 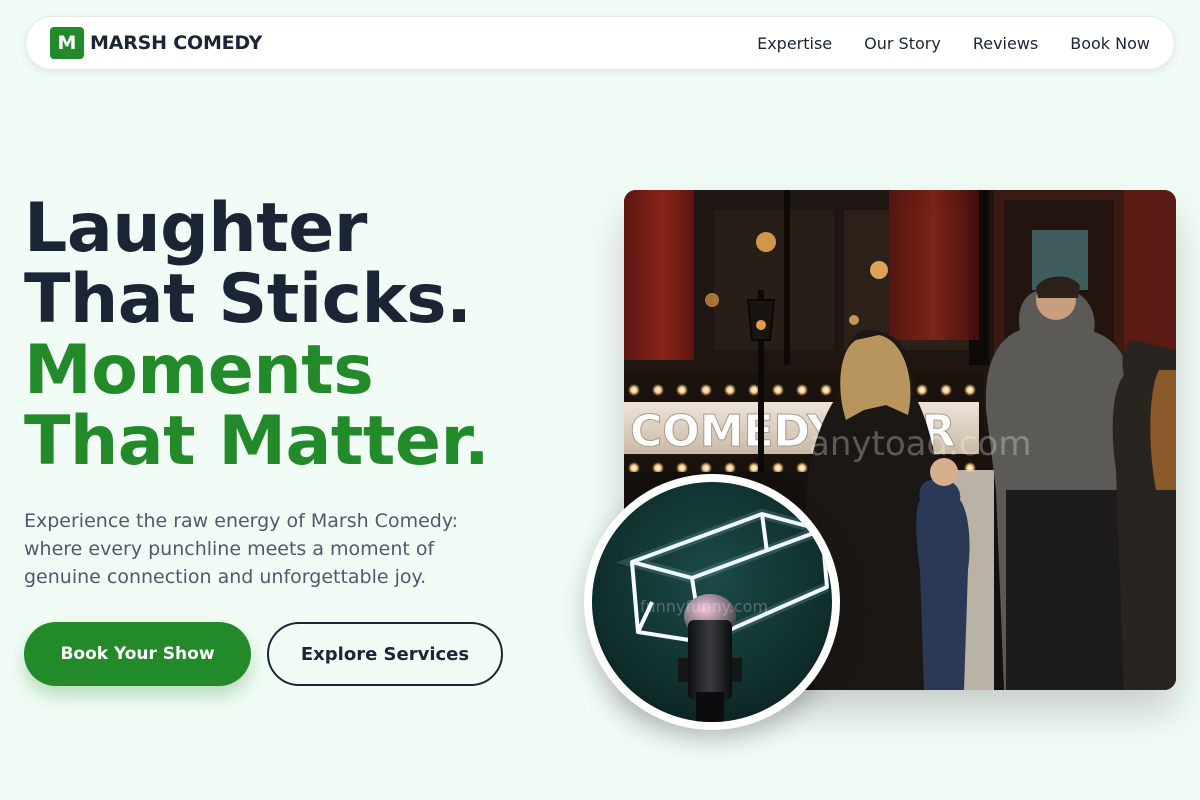 What do you see at coordinates (953, 43) in the screenshot?
I see `nav-links: Expertise Our Story Reviews Book Now` at bounding box center [953, 43].